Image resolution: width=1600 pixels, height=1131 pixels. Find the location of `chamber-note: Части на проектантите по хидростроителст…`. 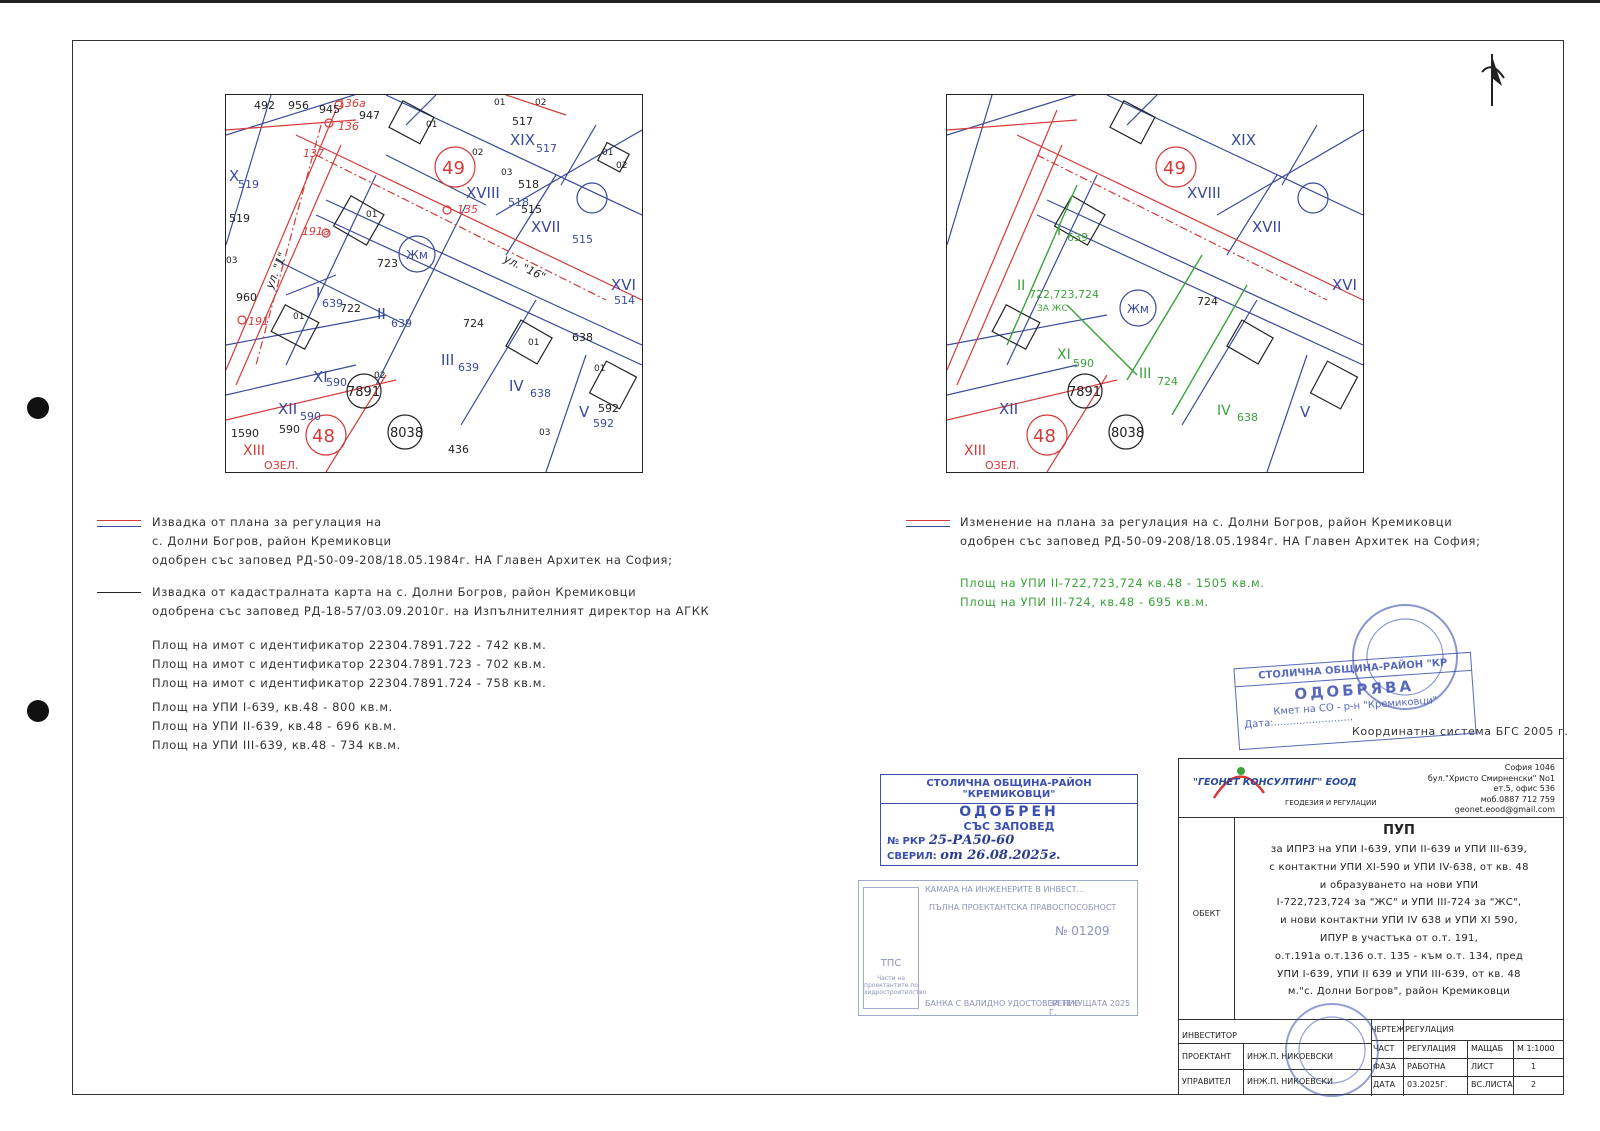

chamber-note: Части на проектантите по хидростроителст… is located at coordinates (895, 985).